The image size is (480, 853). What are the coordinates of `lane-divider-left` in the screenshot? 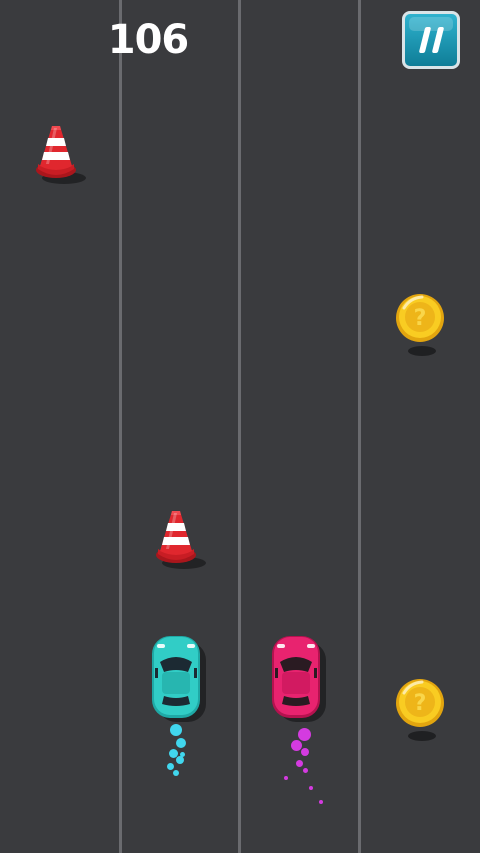 It's located at (120, 426).